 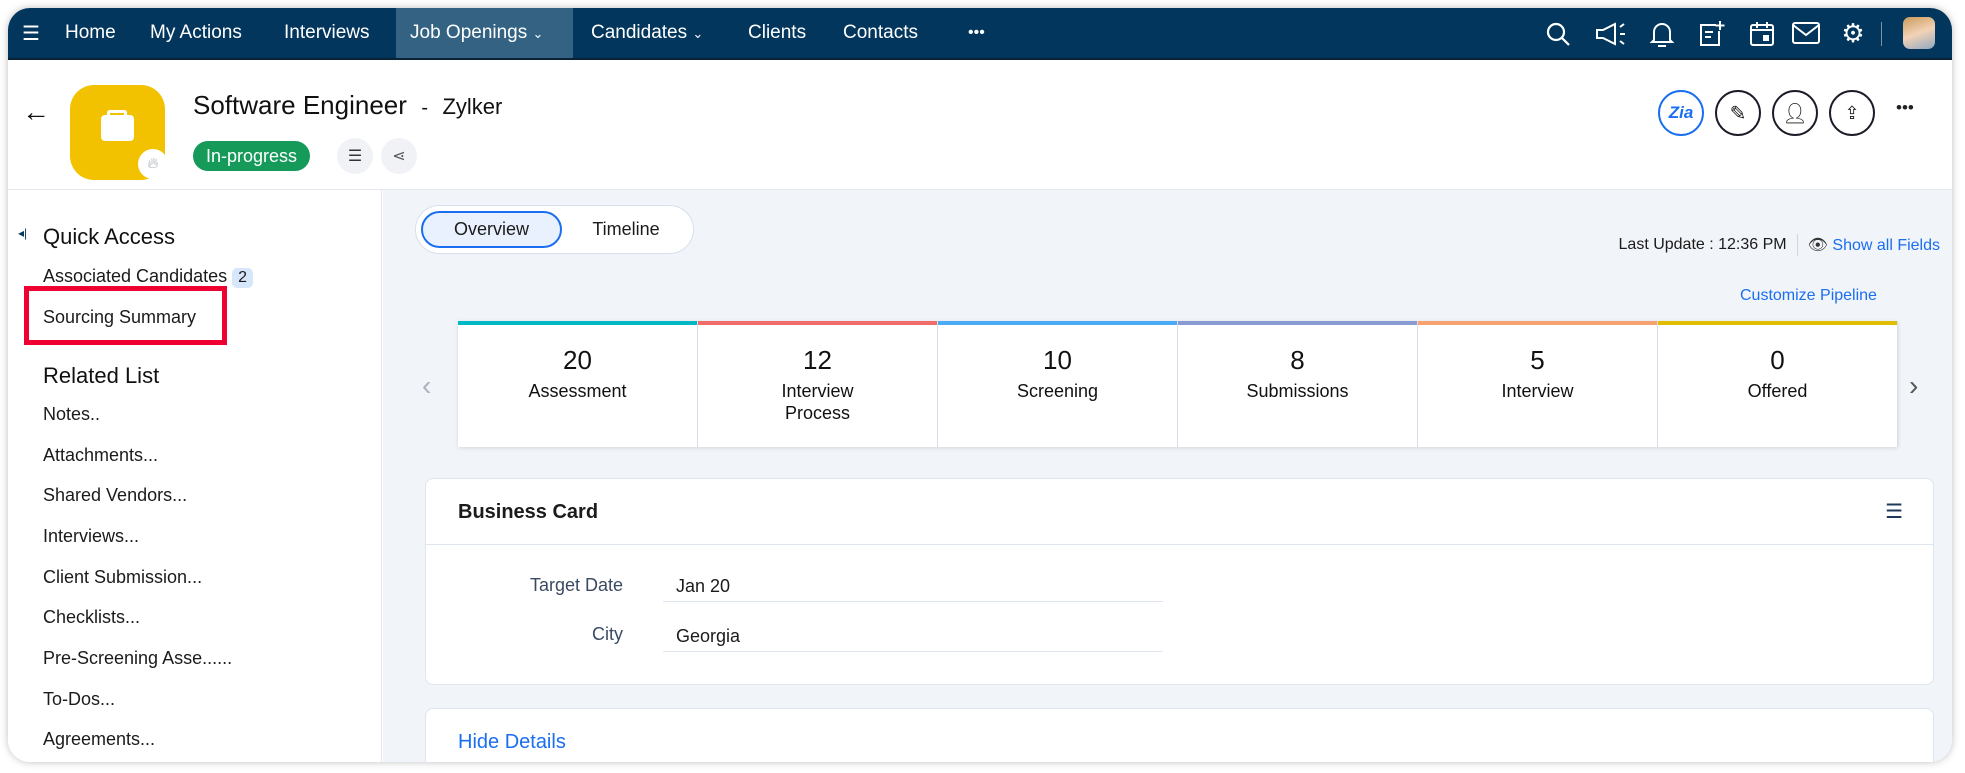 I want to click on nav-clients: Clients, so click(x=777, y=33).